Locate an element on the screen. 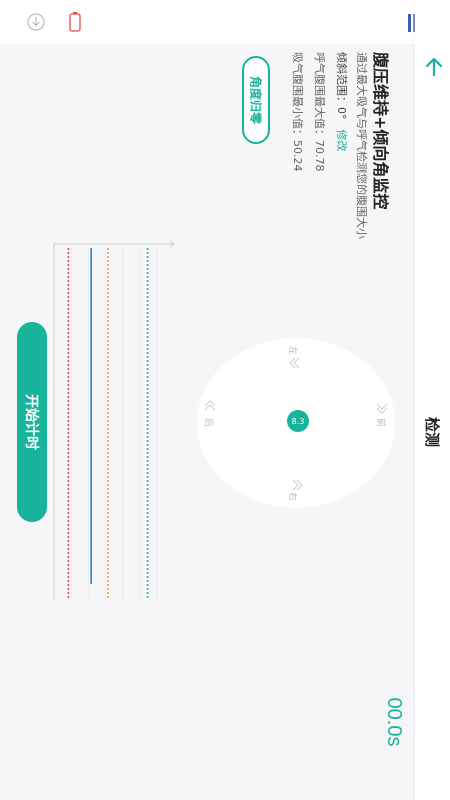  breath-chart is located at coordinates (114, 420).